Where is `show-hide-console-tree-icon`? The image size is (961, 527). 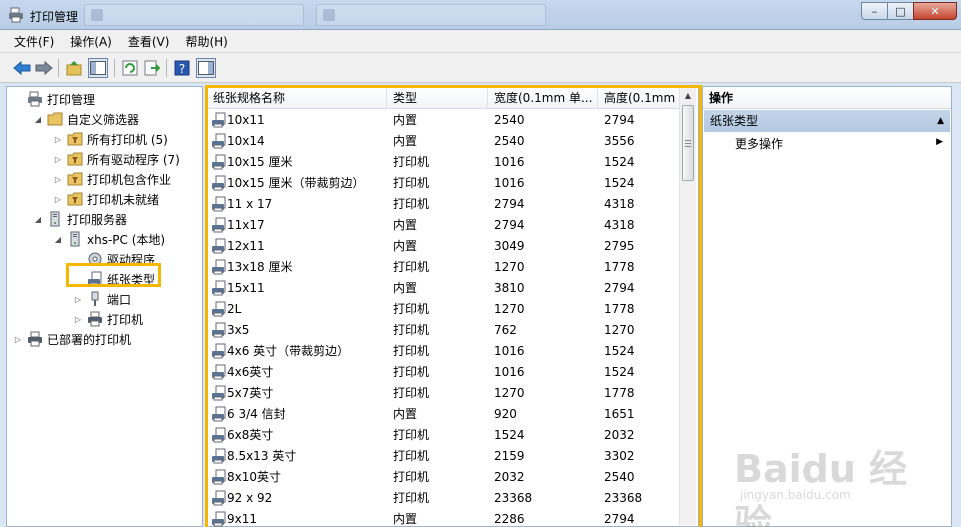
show-hide-console-tree-icon is located at coordinates (98, 68).